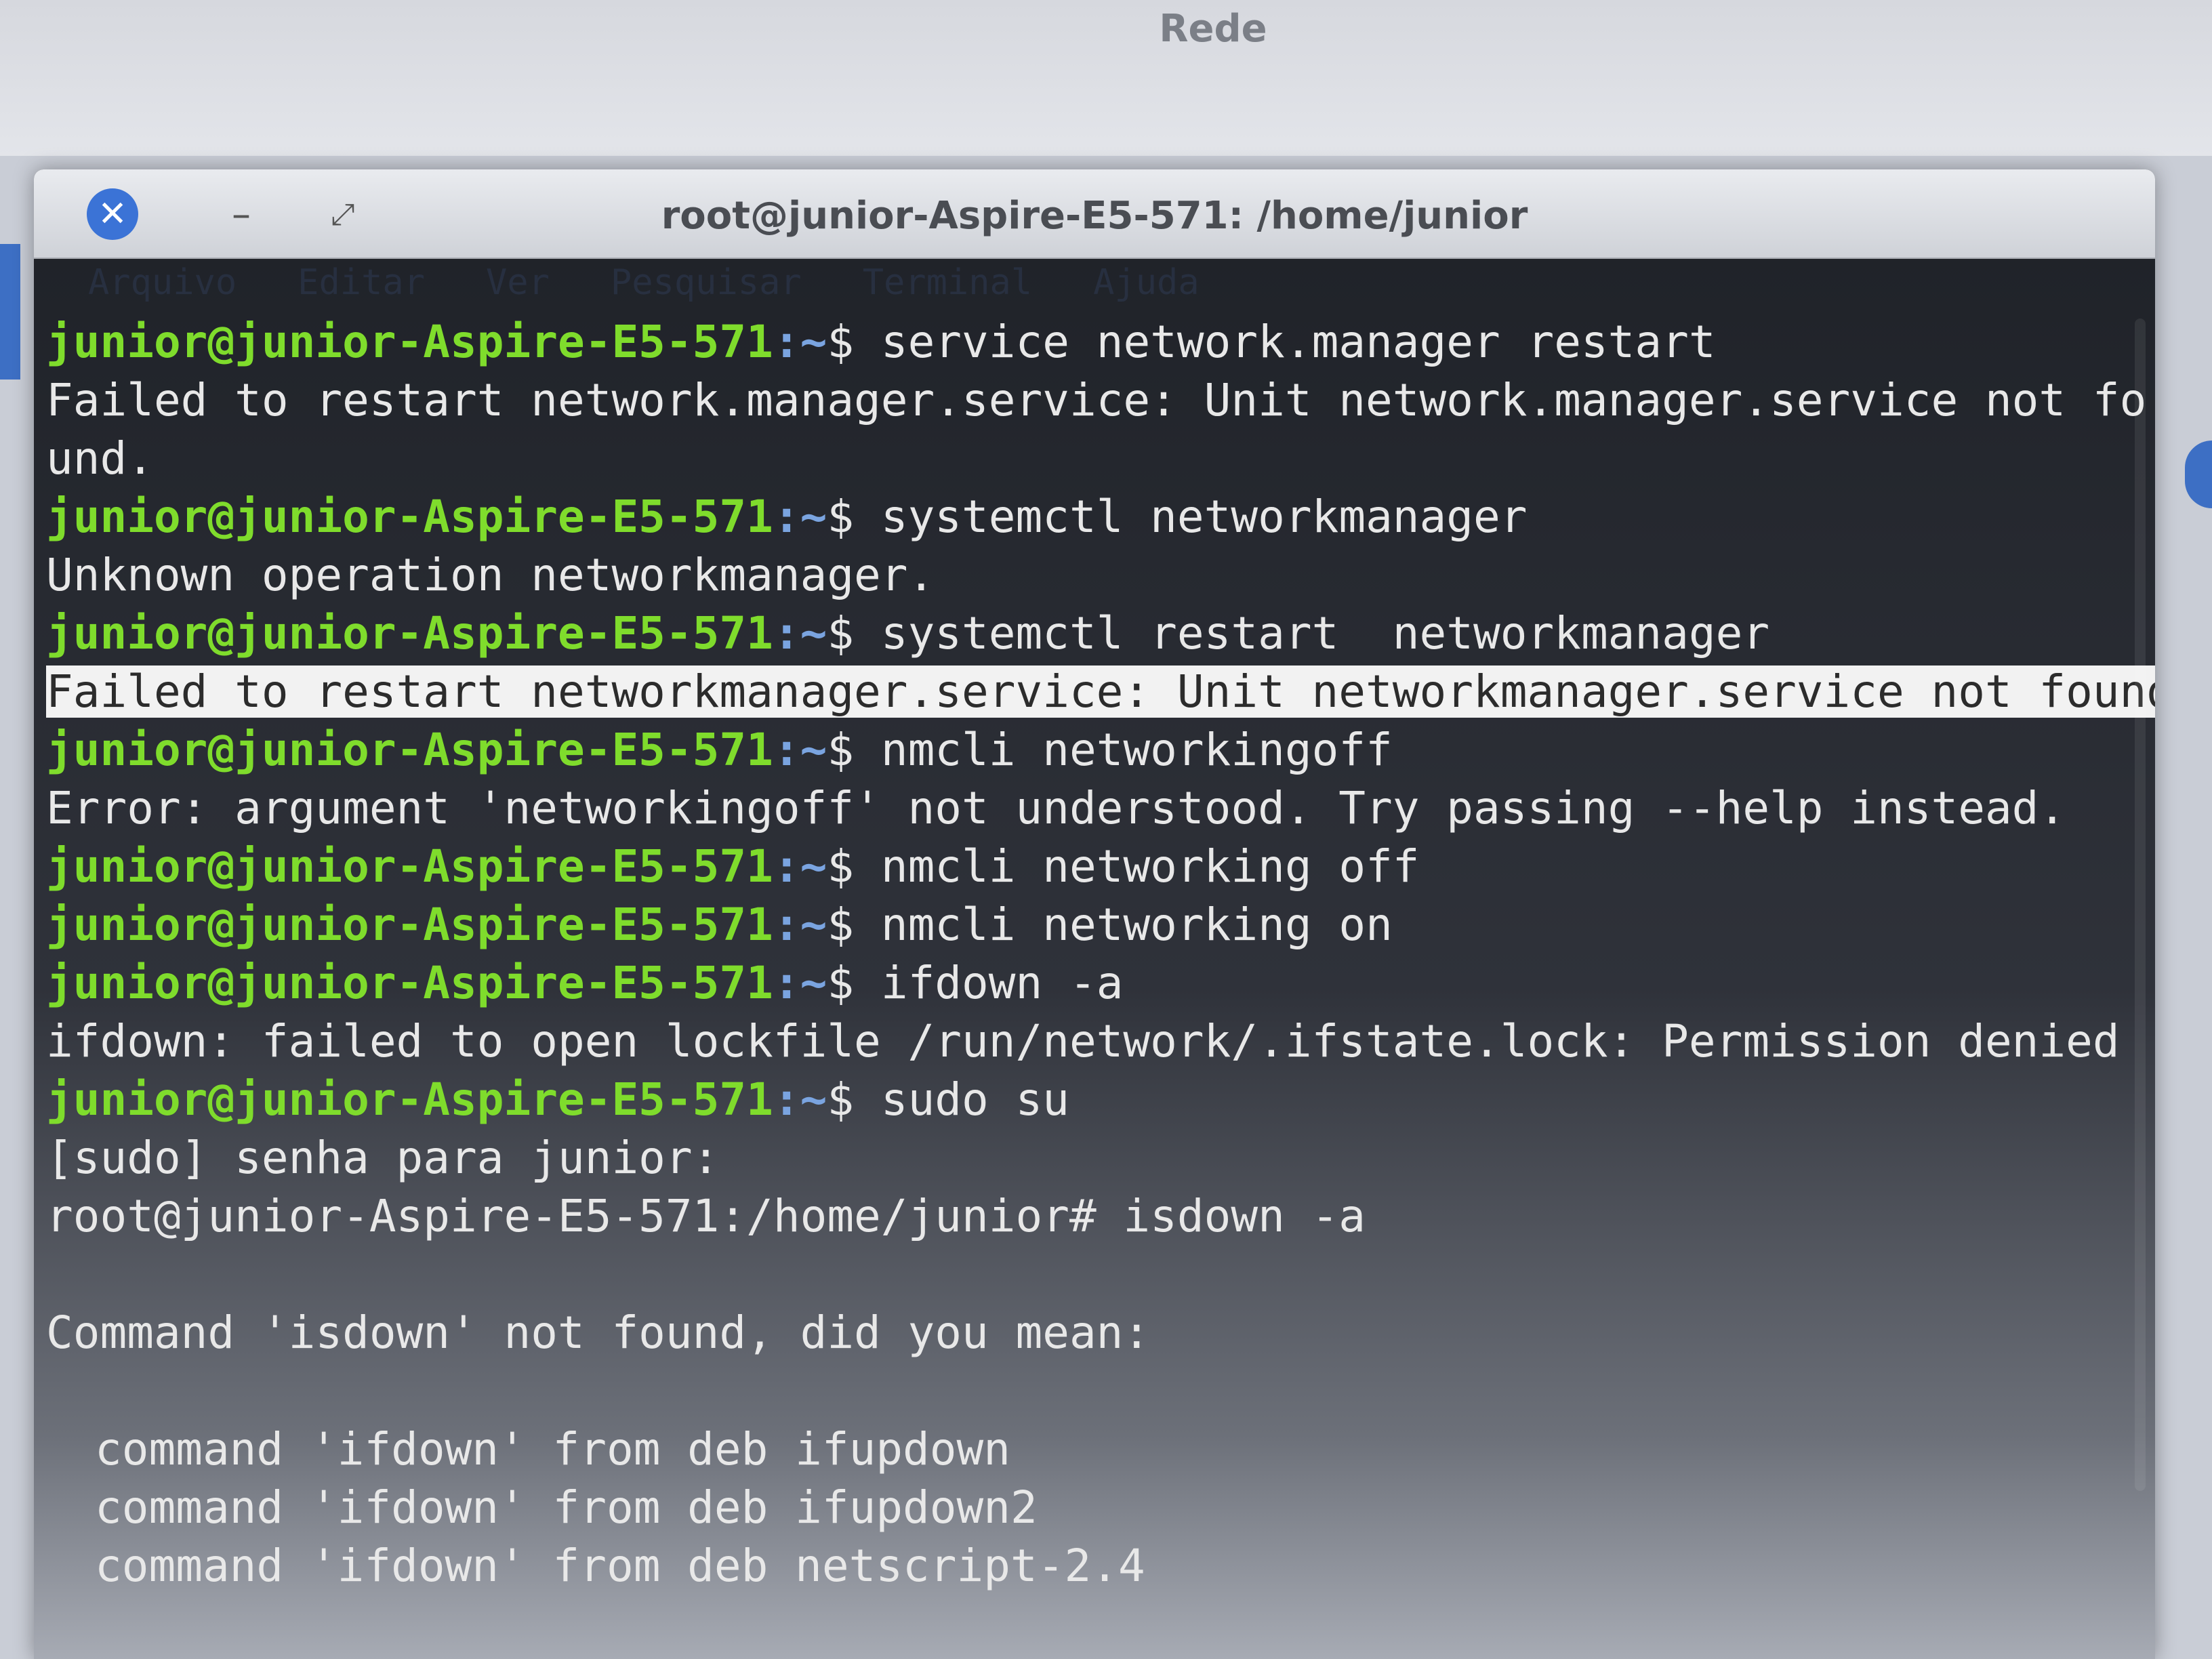 The image size is (2212, 1659). Describe the element at coordinates (1204, 517) in the screenshot. I see `command-text: systemctl networkmanager` at that location.